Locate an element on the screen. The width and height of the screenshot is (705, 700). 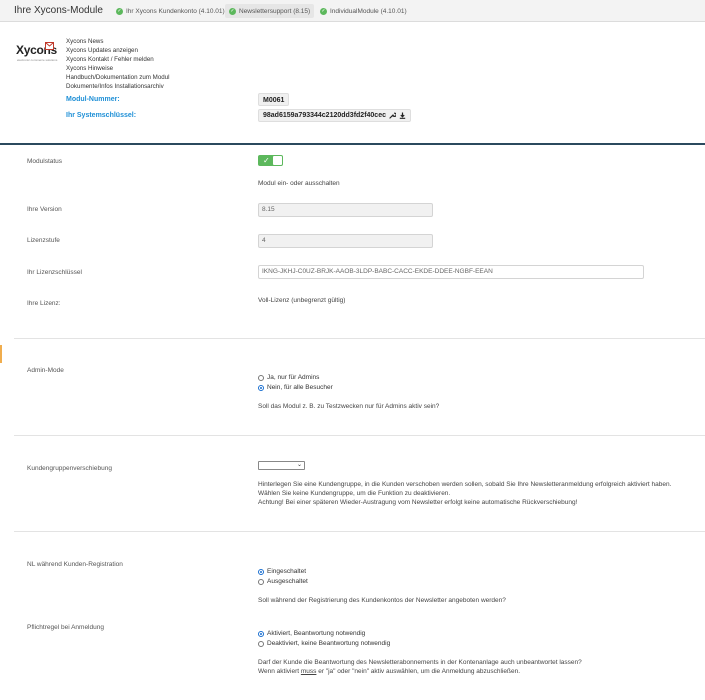
version-field: 8.15 is located at coordinates (345, 210).